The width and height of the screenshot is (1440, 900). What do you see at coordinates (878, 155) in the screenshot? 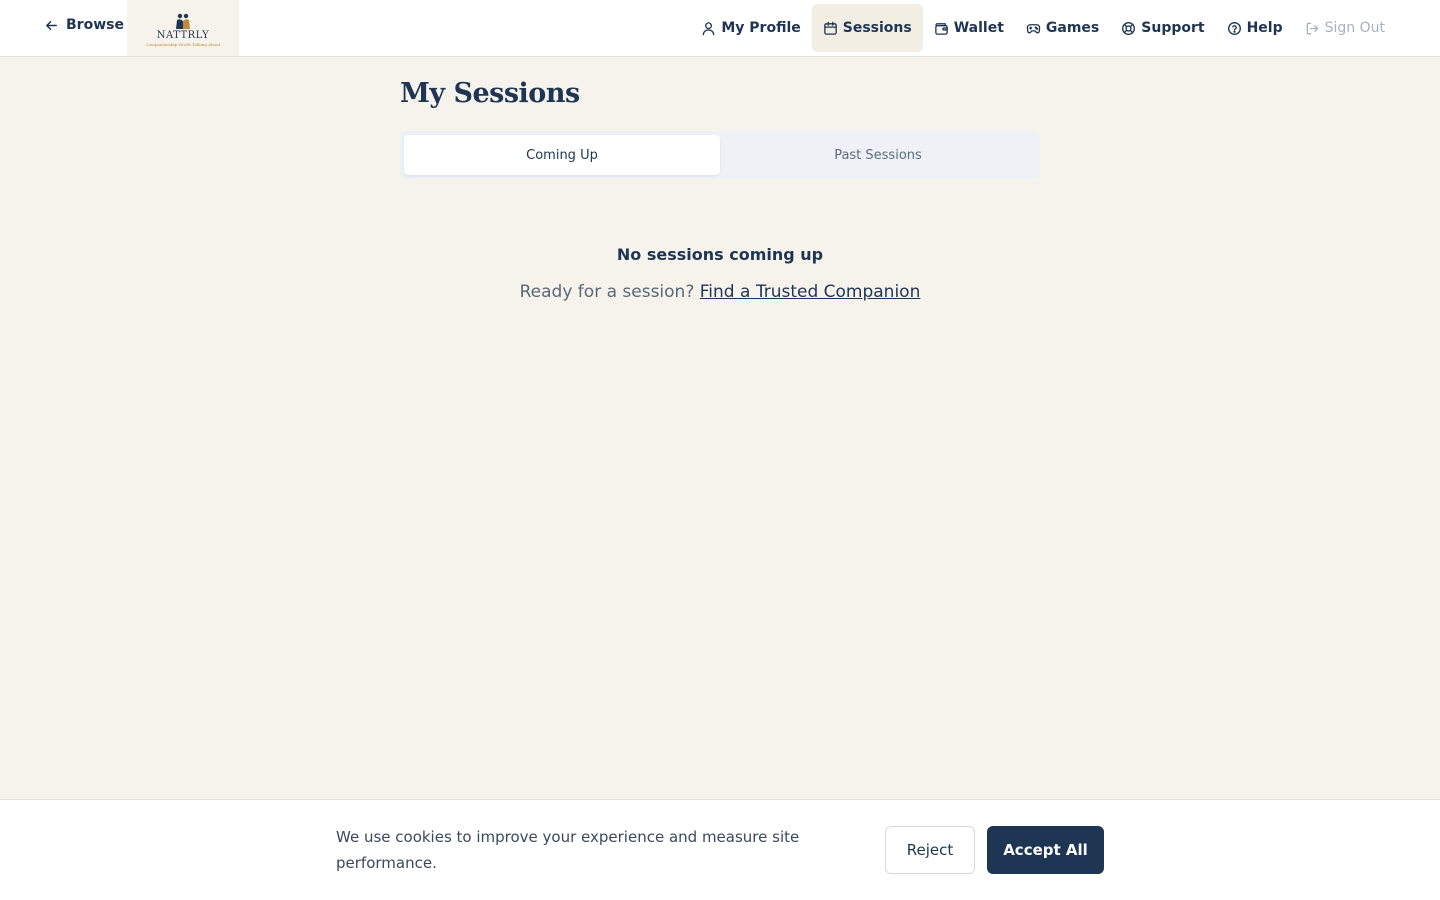
I see `tab-past-sessions: Past Sessions` at bounding box center [878, 155].